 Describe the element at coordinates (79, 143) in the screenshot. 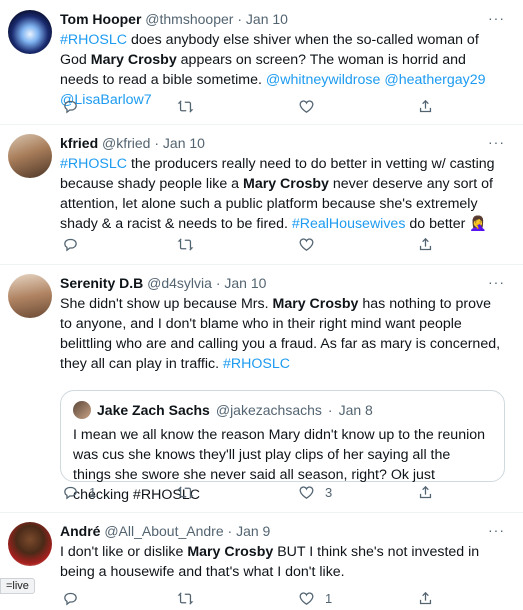

I see `author-name: kfried` at that location.